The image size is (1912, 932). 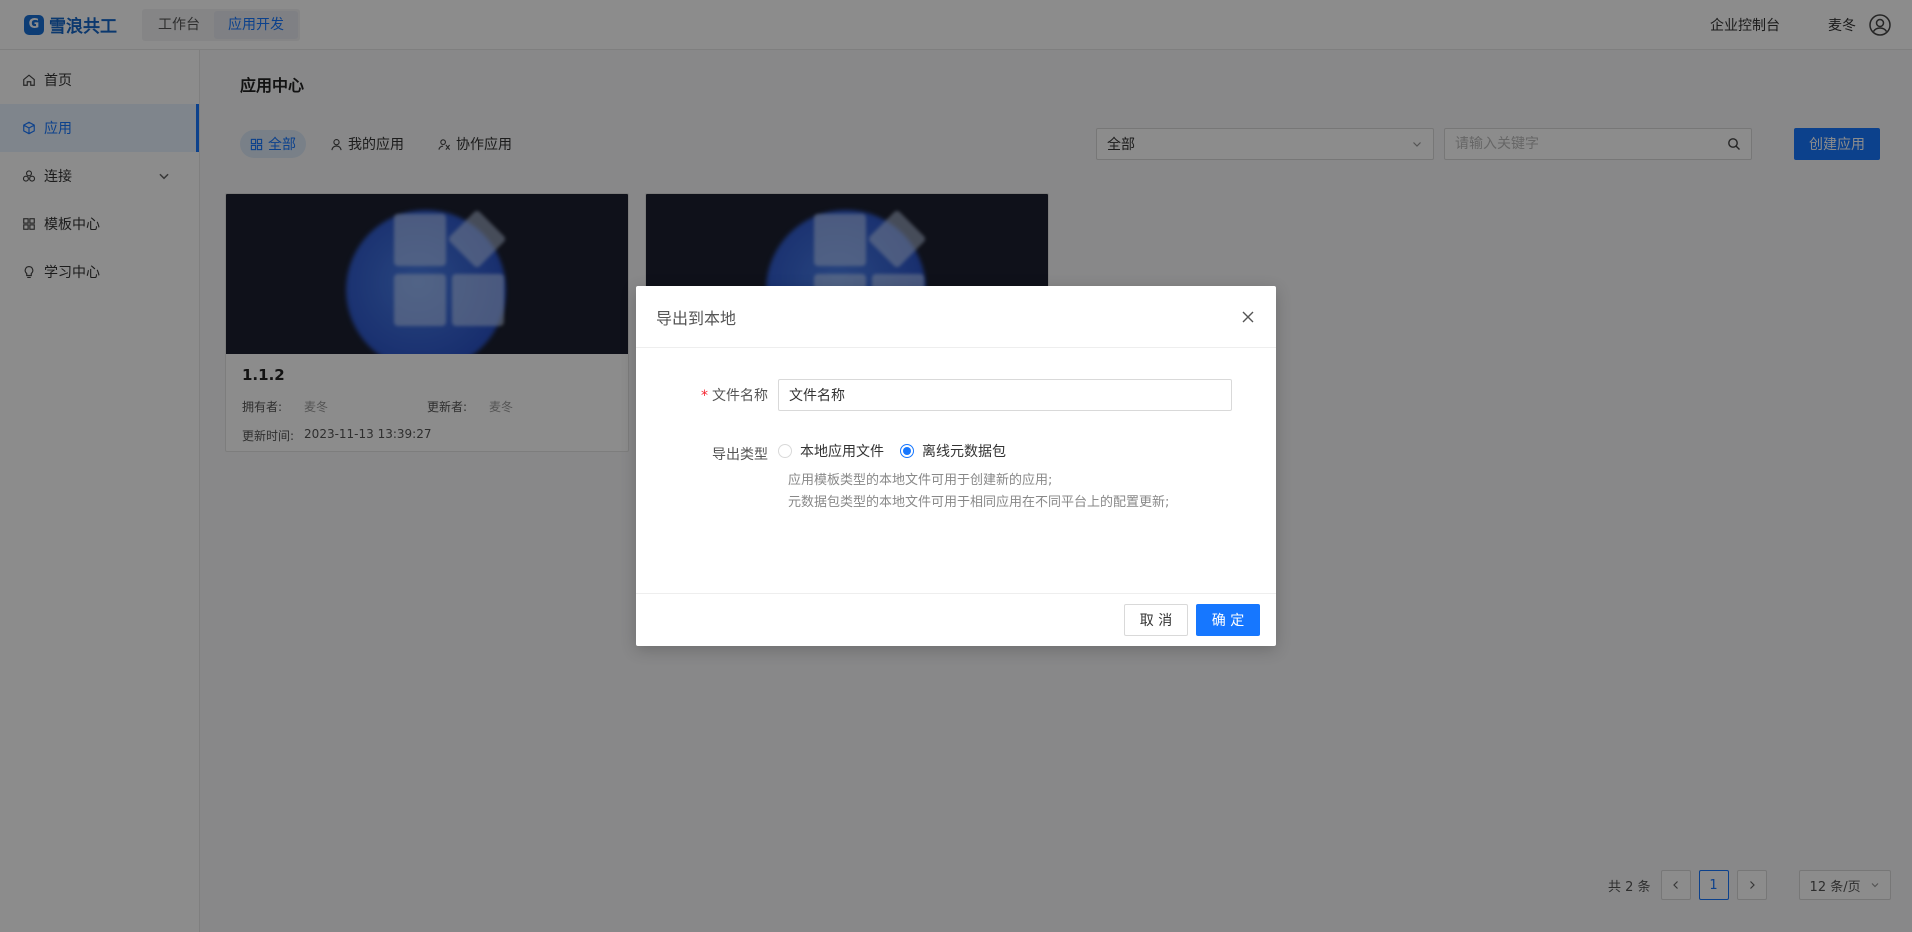 What do you see at coordinates (956, 619) in the screenshot?
I see `modal-footer: 取 消 确 定` at bounding box center [956, 619].